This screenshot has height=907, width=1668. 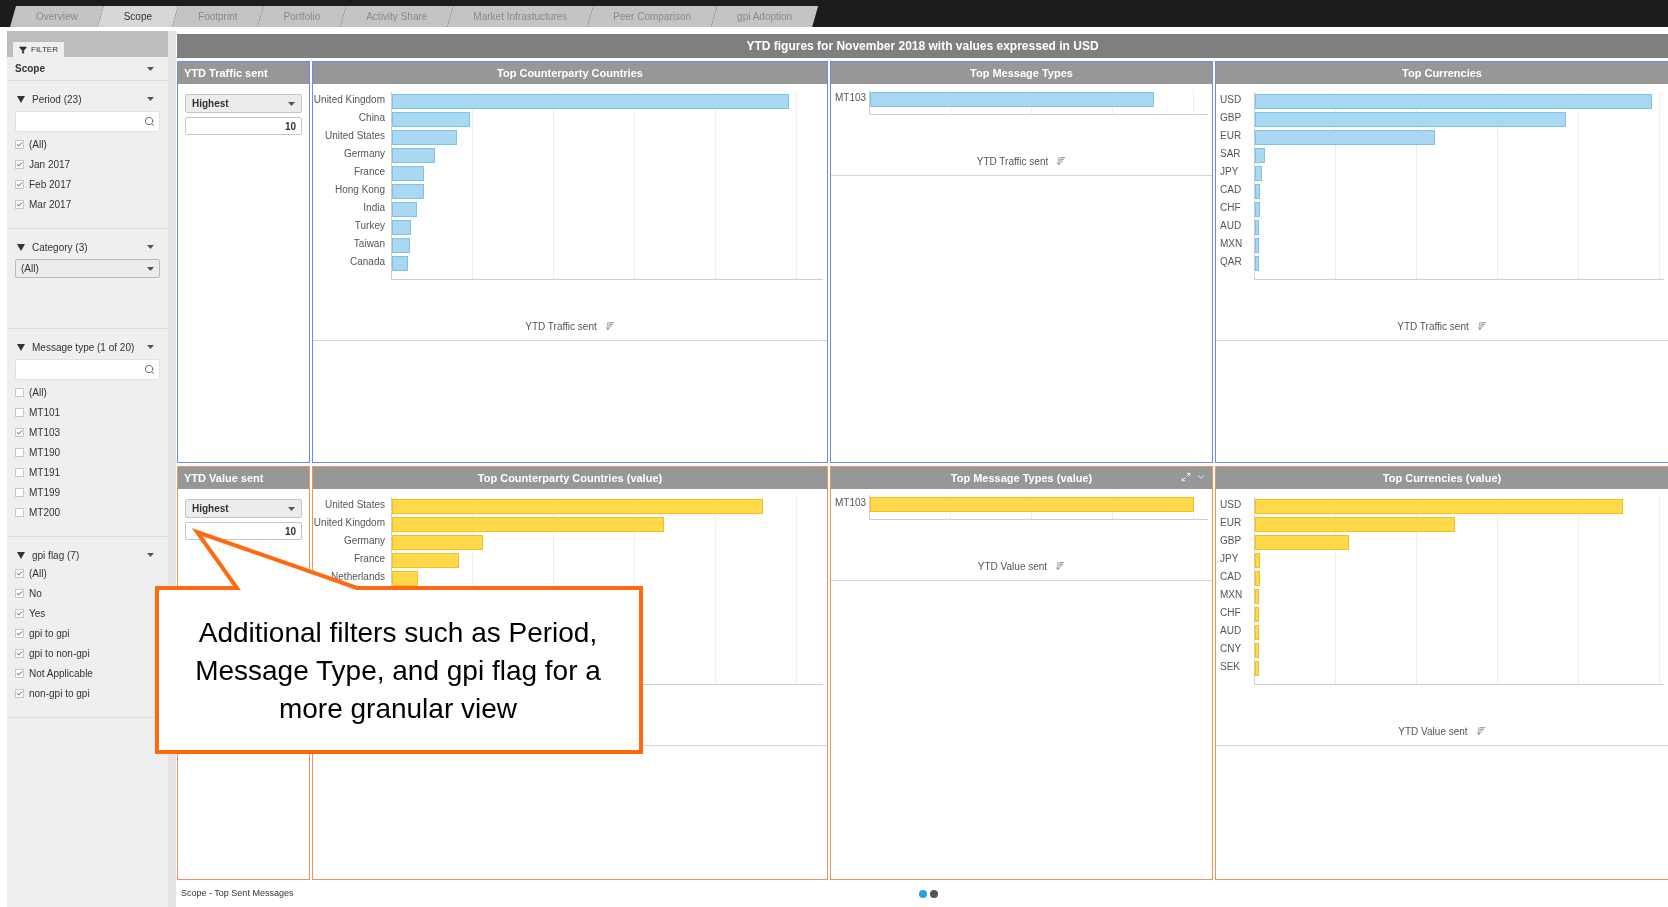 I want to click on category-dropdown: (All), so click(x=87, y=268).